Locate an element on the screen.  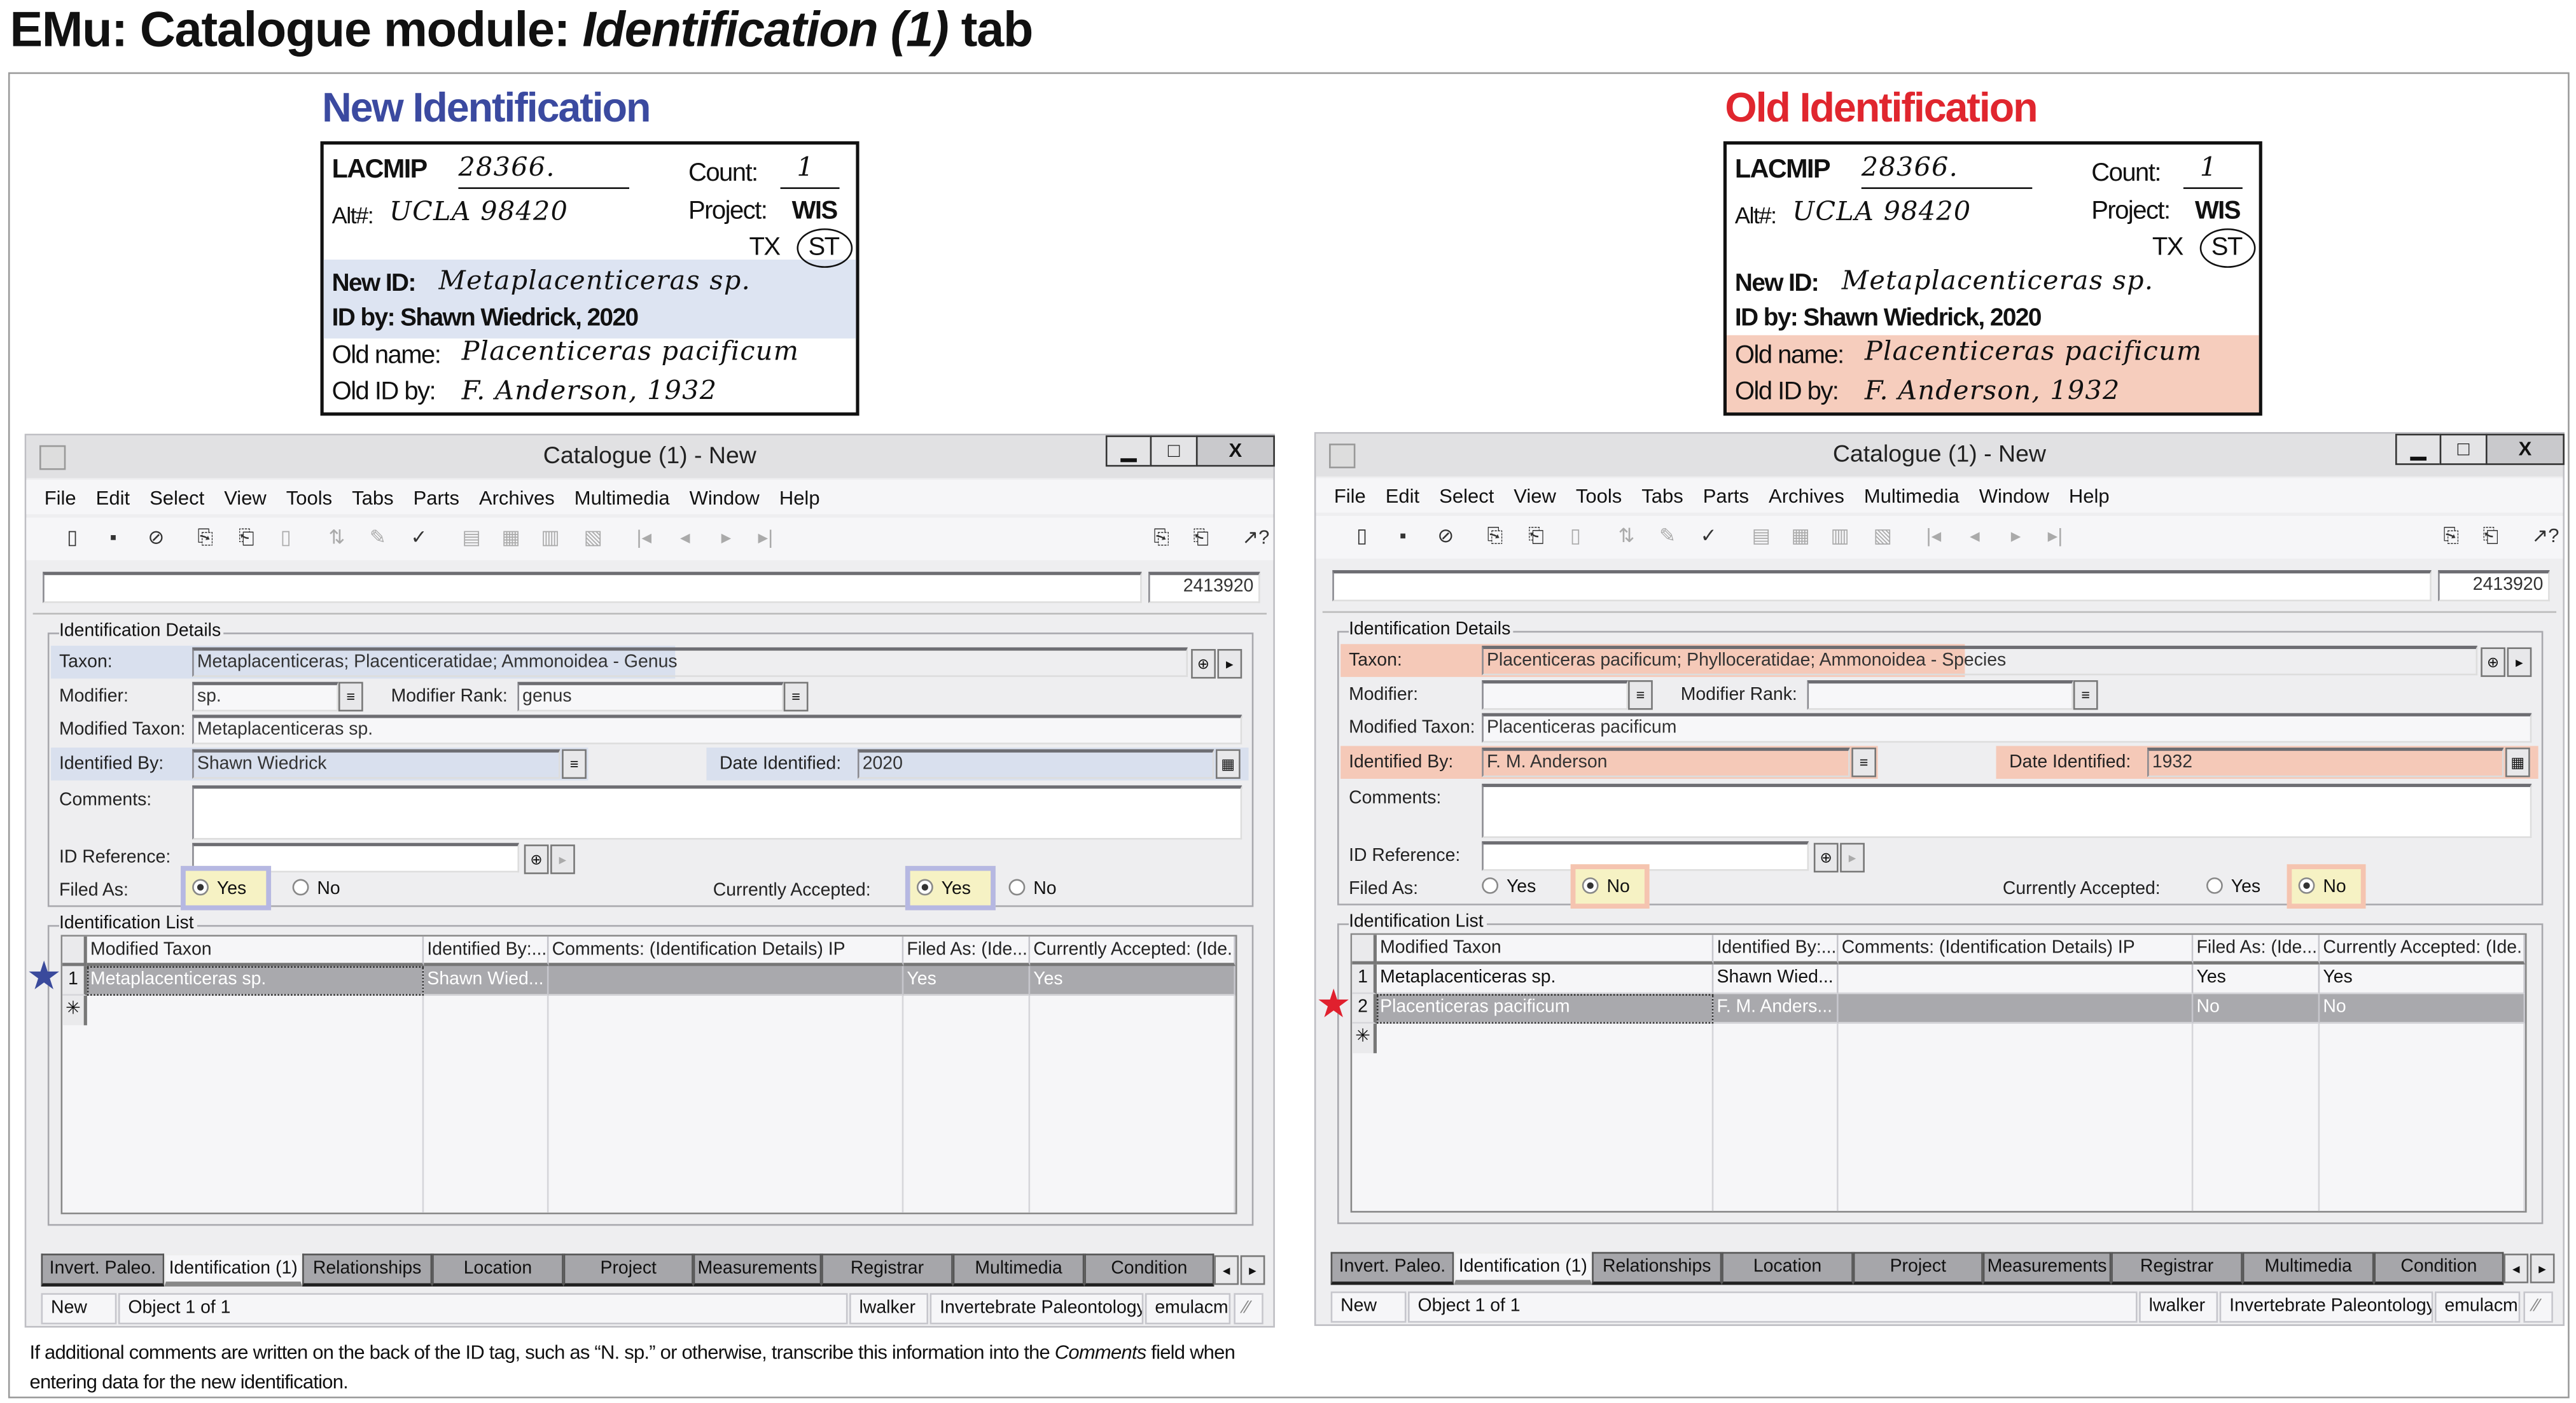
filed-as-no-radio: No is located at coordinates (316, 889).